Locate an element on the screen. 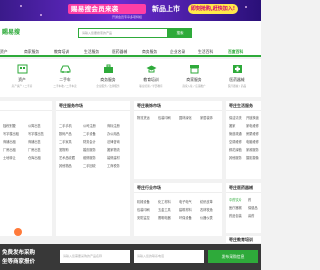  list-item: 法律咨询 is located at coordinates (113, 141).